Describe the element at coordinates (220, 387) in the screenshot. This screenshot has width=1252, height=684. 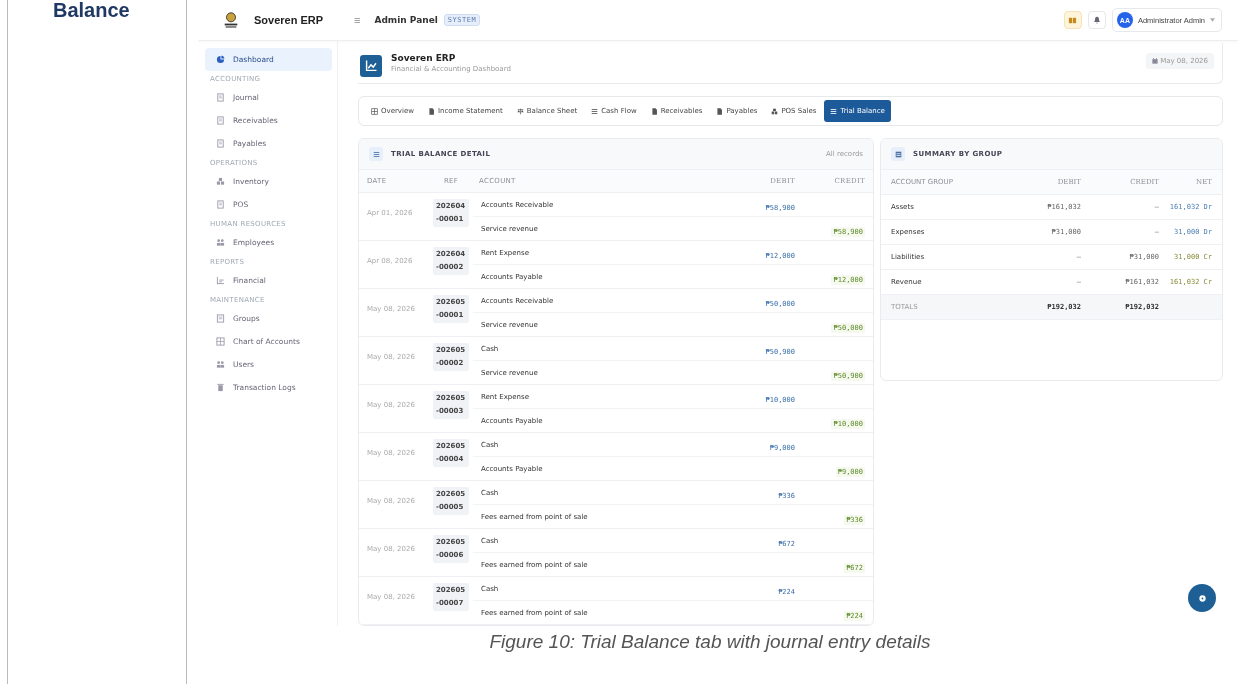
I see `trash-icon` at that location.